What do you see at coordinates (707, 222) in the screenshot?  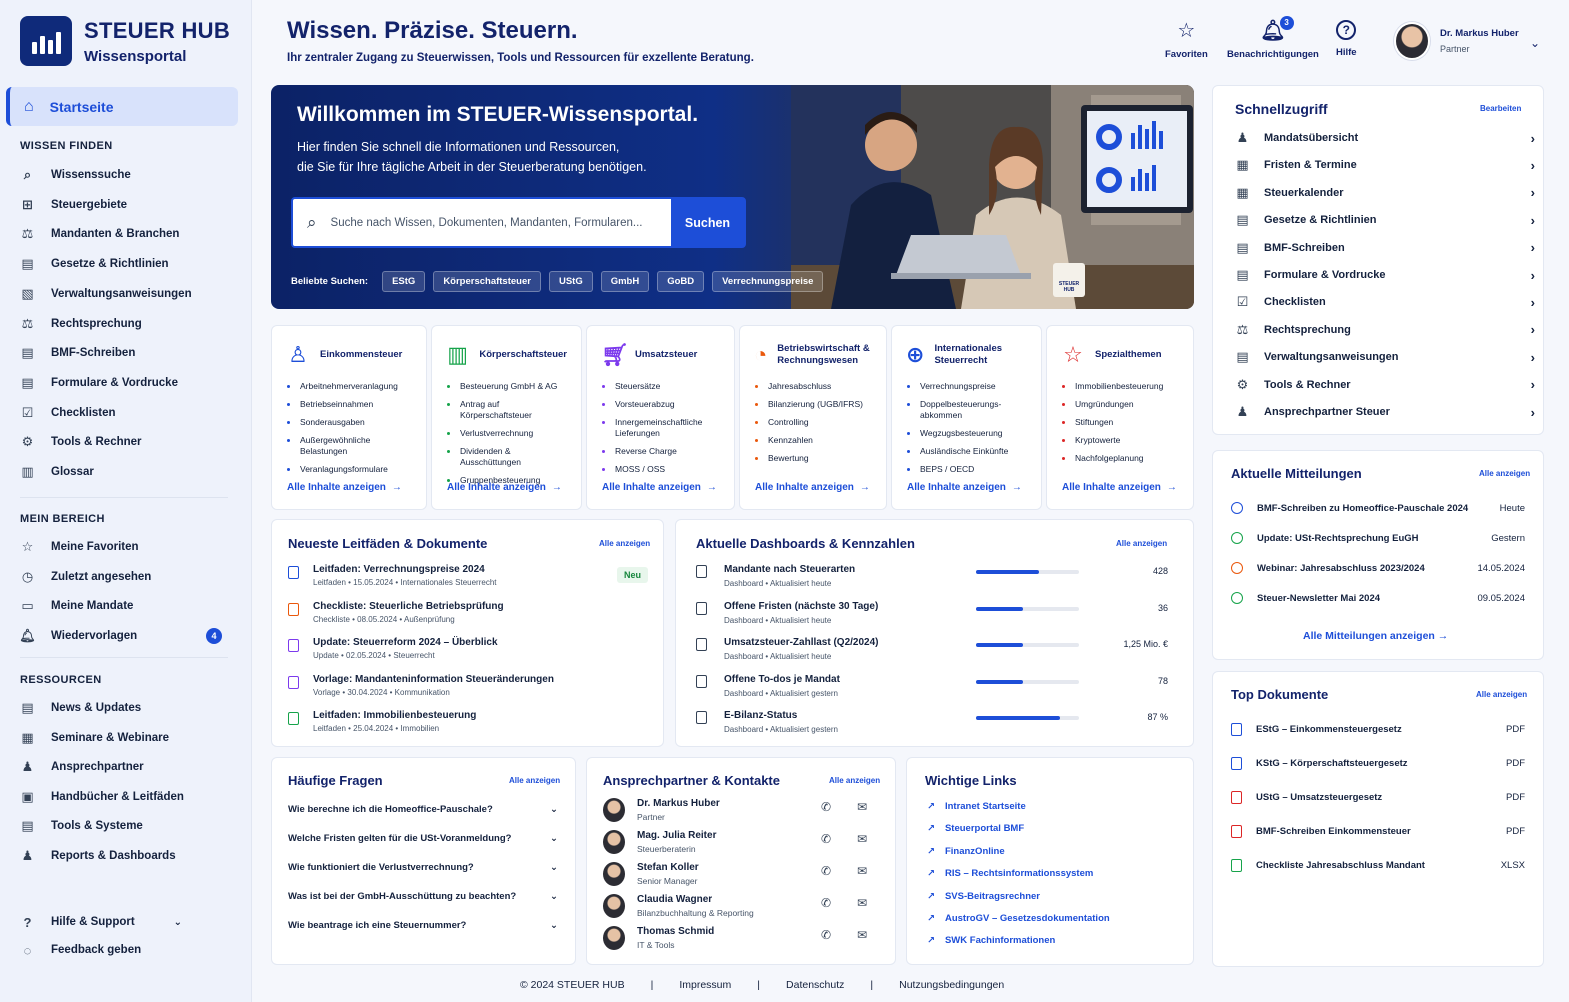 I see `search-button: Suchen` at bounding box center [707, 222].